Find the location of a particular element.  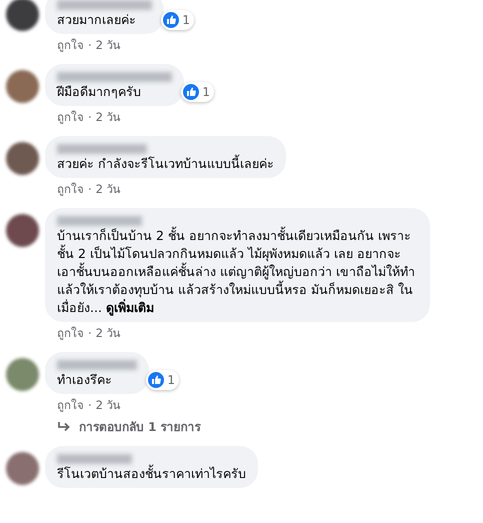

comment-text: ฝีมือดีมากๆครับ is located at coordinates (99, 92).